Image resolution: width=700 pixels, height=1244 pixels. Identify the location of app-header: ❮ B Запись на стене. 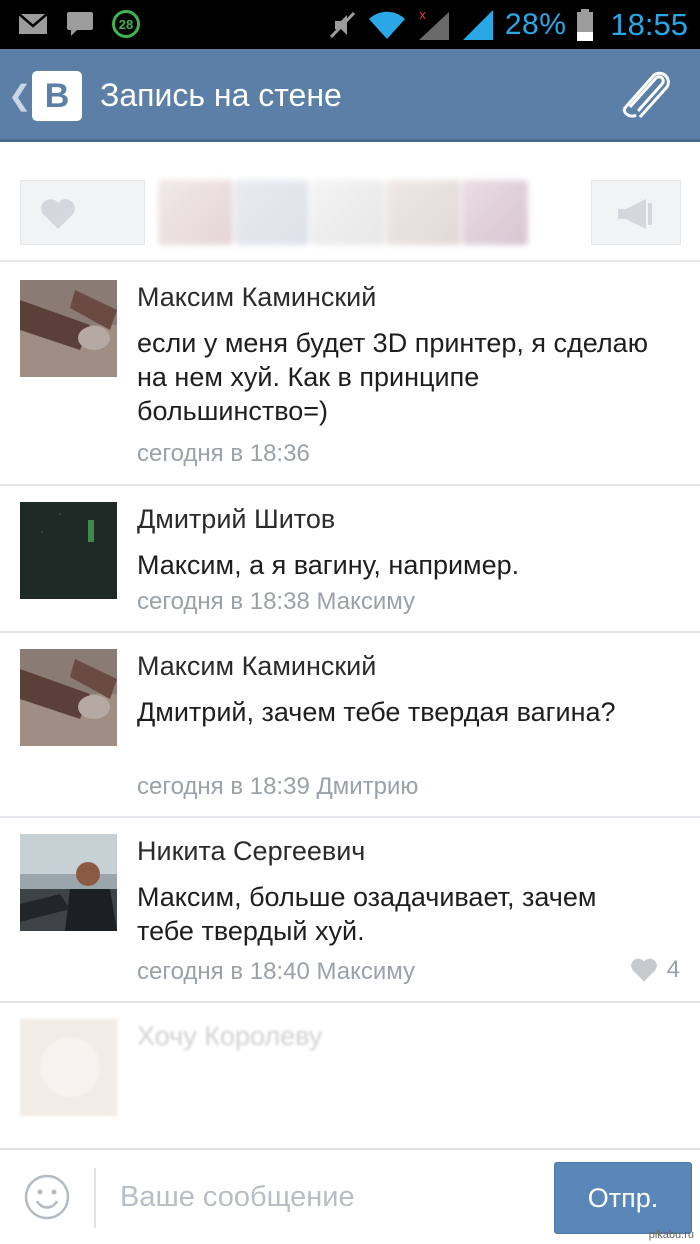
(350, 95).